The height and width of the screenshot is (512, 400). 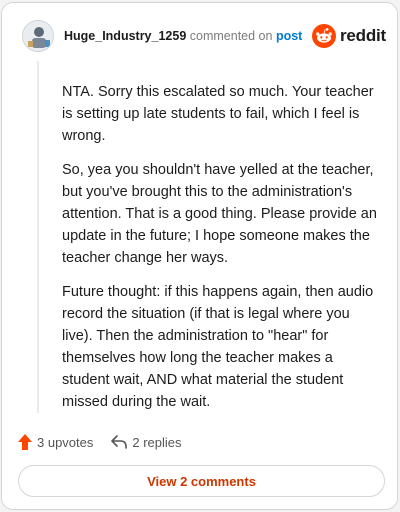 I want to click on avatar-icon, so click(x=38, y=36).